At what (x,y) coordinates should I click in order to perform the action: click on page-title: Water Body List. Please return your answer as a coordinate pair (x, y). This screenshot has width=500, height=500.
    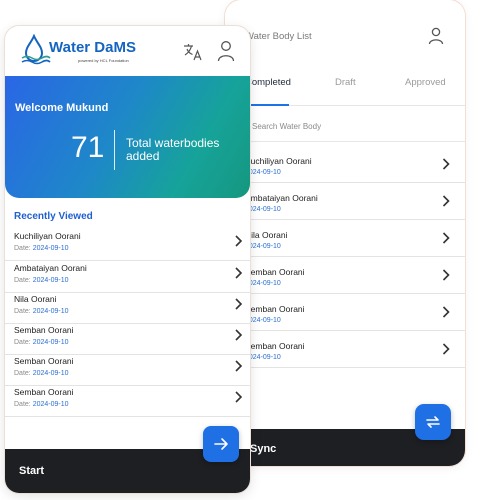
    Looking at the image, I should click on (278, 36).